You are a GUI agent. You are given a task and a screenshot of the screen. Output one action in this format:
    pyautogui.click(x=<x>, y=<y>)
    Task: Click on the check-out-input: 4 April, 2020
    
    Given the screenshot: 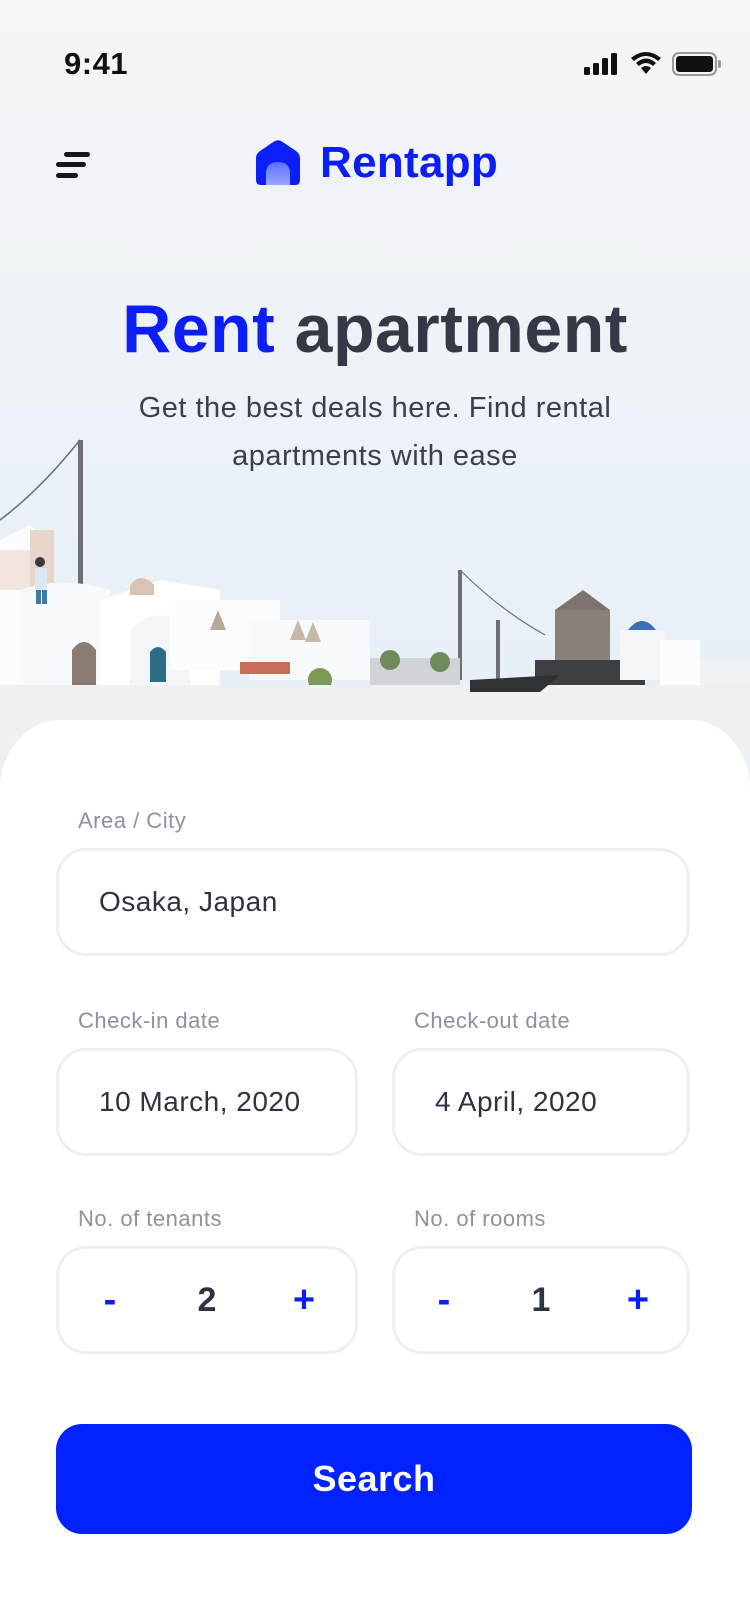 What is the action you would take?
    pyautogui.click(x=541, y=1102)
    